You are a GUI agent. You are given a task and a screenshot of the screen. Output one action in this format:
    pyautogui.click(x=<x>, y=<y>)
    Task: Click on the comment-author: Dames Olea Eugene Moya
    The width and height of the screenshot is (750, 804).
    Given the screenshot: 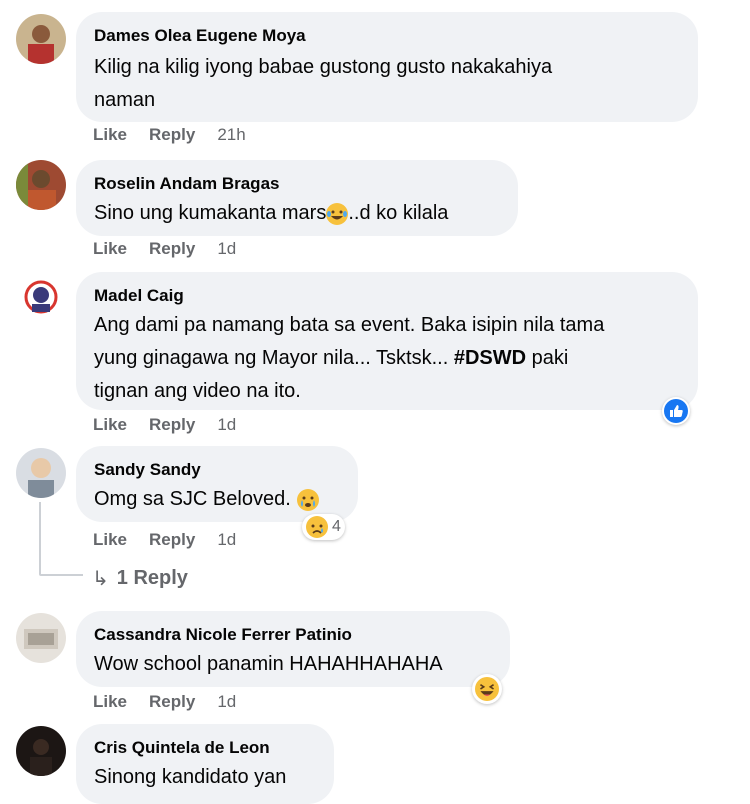 What is the action you would take?
    pyautogui.click(x=387, y=36)
    